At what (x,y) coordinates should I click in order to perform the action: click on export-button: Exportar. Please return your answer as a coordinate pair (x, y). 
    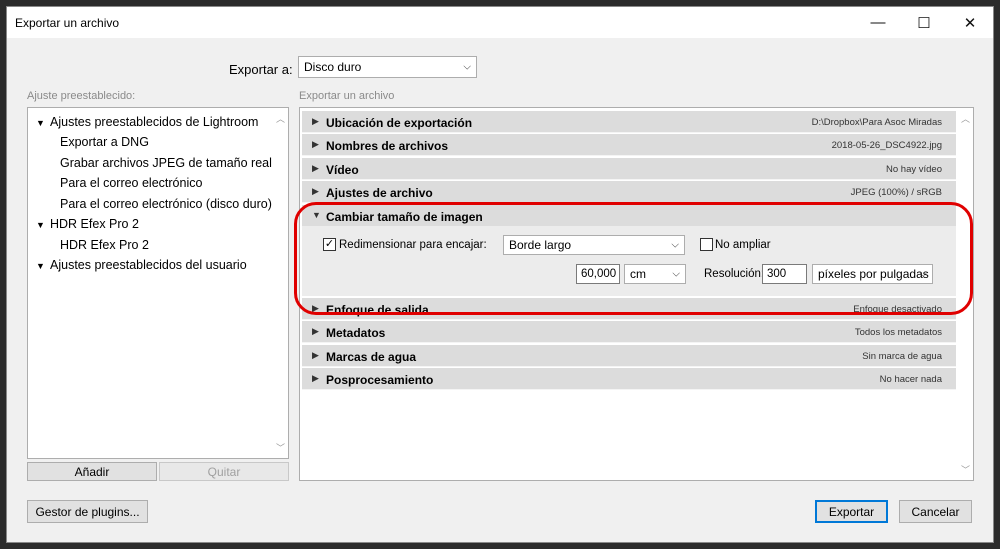
    Looking at the image, I should click on (851, 511).